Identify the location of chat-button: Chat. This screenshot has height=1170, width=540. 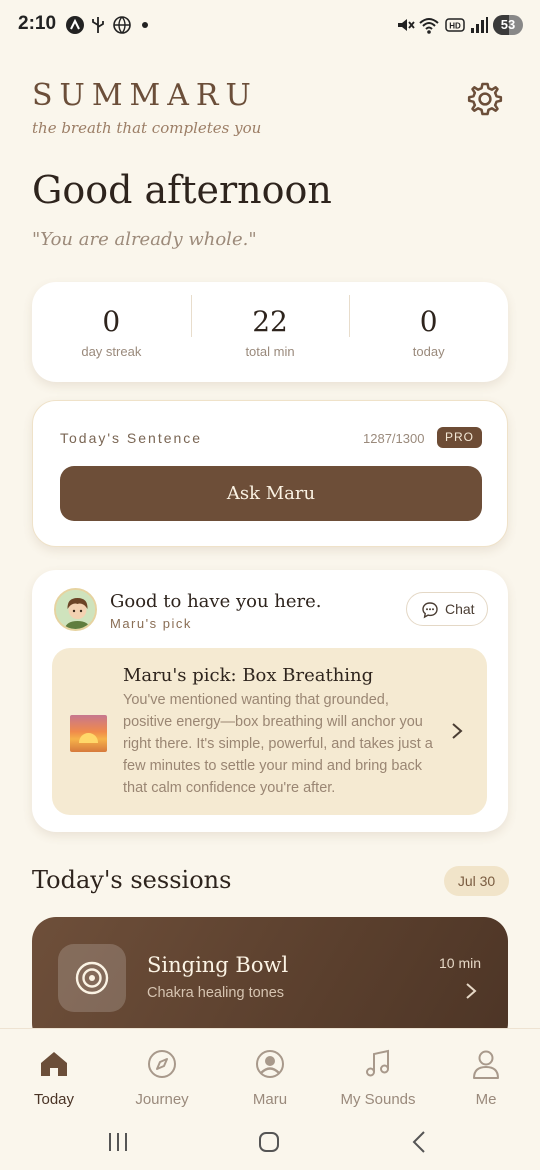
(447, 609).